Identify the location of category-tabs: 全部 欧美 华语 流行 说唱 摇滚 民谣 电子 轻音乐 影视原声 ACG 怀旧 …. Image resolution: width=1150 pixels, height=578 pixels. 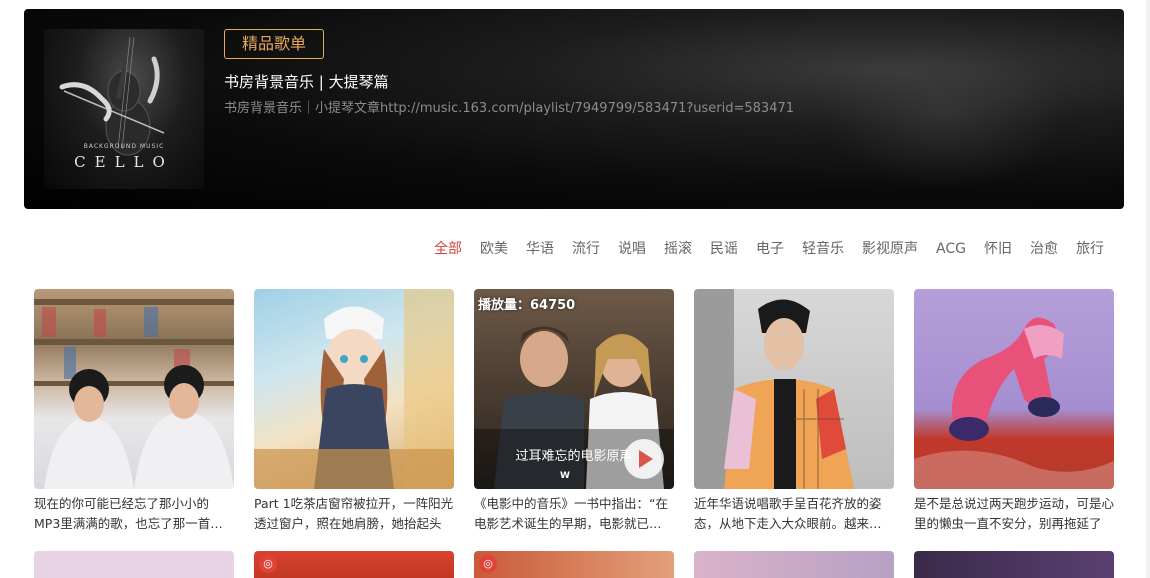
(760, 249).